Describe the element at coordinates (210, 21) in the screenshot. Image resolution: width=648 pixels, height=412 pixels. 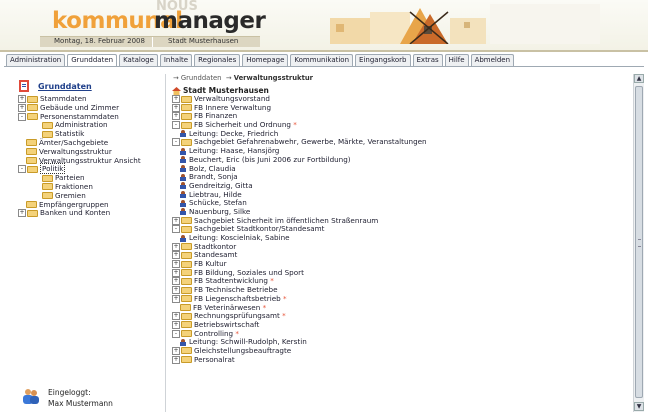
I see `logo-dark-text: manager` at that location.